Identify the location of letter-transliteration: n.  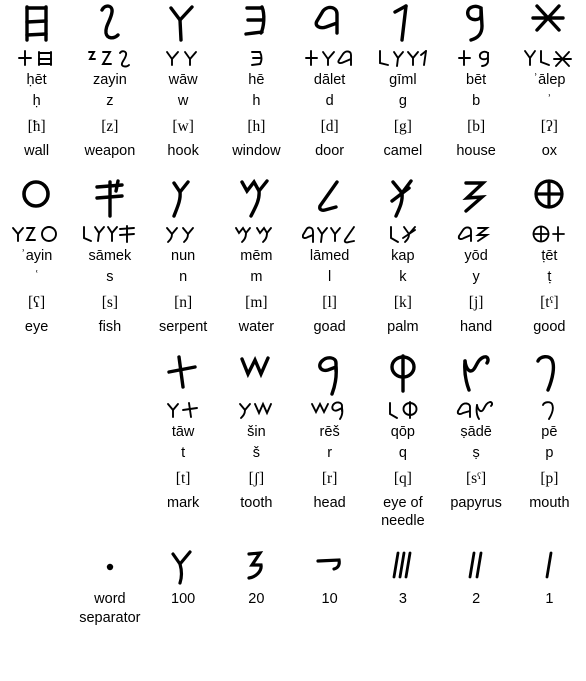
(183, 277).